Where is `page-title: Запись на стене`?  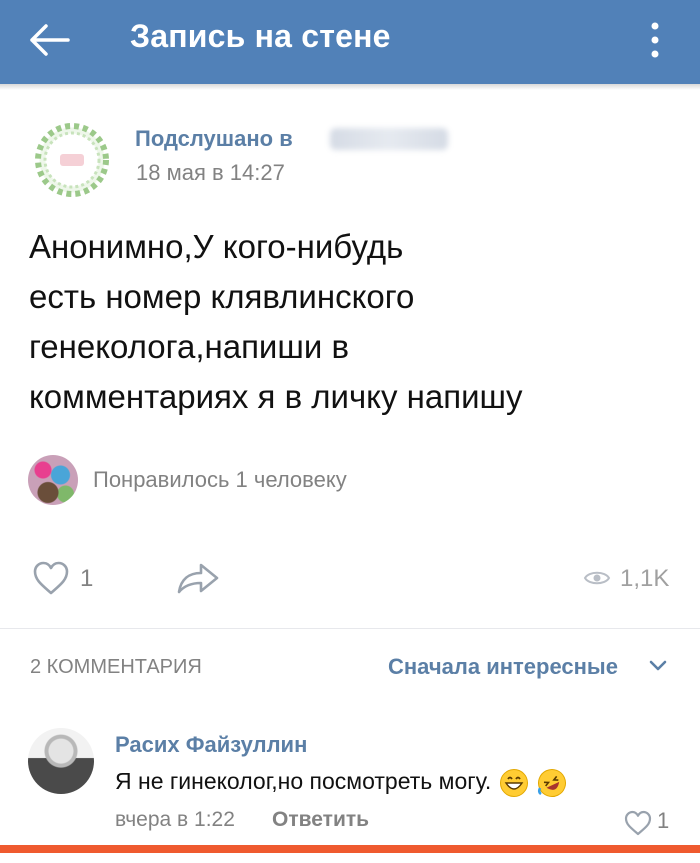 page-title: Запись на стене is located at coordinates (260, 36).